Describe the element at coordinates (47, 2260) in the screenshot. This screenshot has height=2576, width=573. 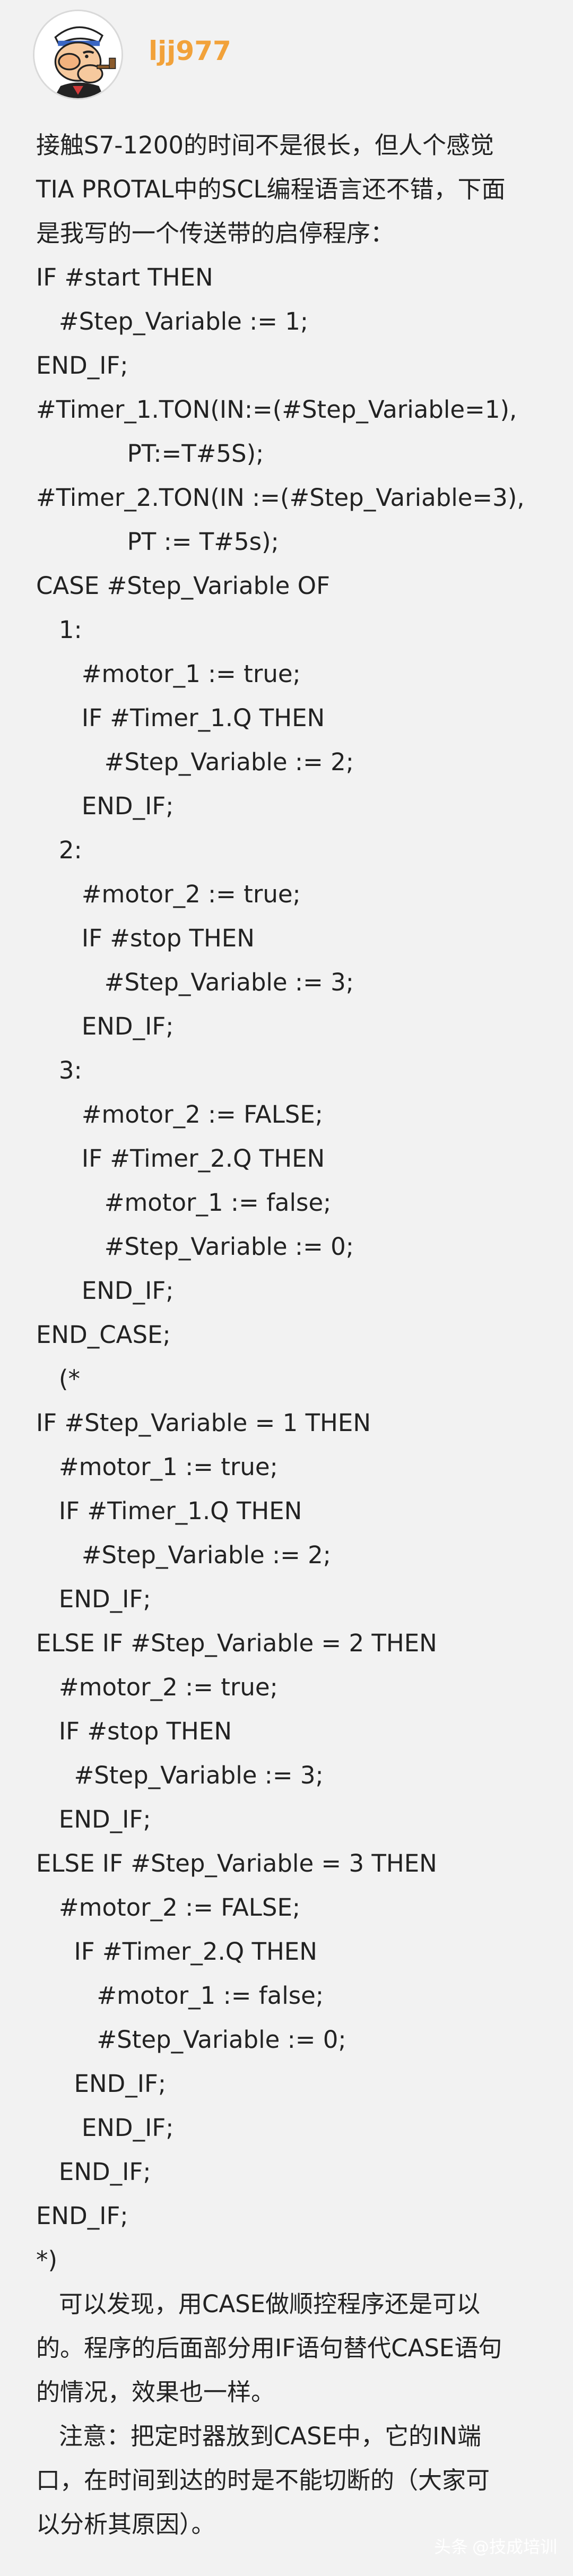
I see `post-text-line: *)` at that location.